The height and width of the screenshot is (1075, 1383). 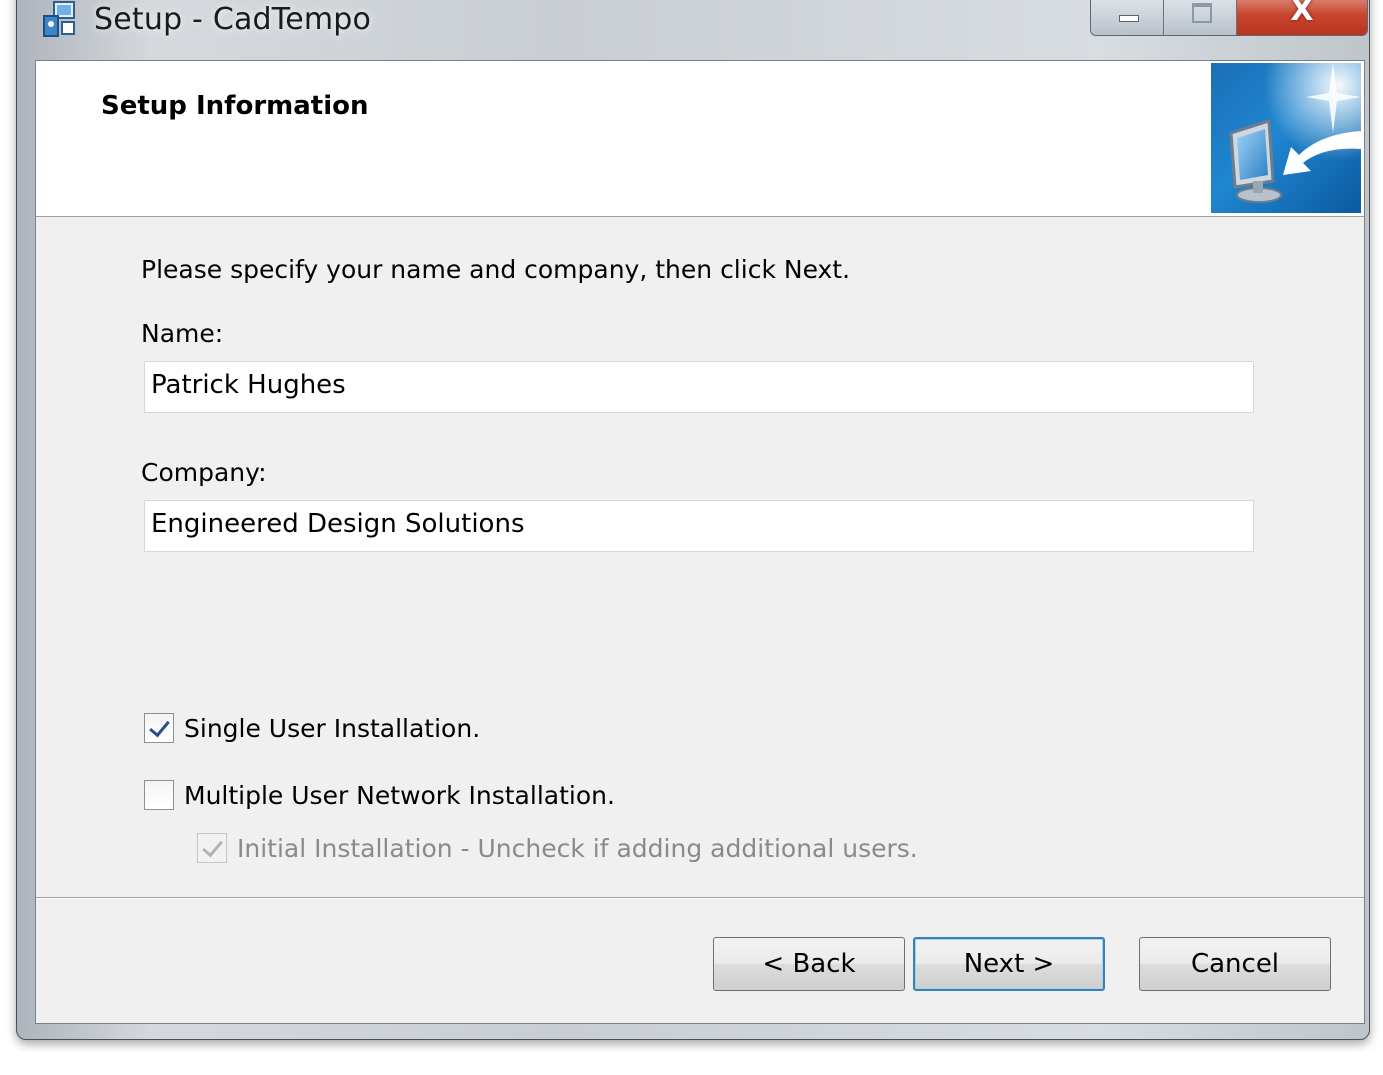 I want to click on initial-installation-checkbox, so click(x=212, y=848).